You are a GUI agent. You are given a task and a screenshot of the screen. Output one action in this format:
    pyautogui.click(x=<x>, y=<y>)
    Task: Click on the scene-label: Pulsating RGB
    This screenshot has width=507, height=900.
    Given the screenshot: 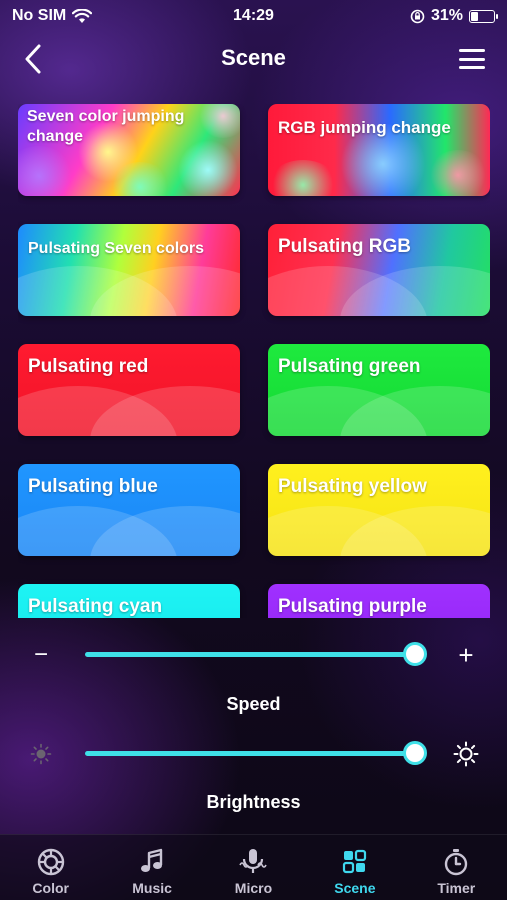 What is the action you would take?
    pyautogui.click(x=345, y=246)
    